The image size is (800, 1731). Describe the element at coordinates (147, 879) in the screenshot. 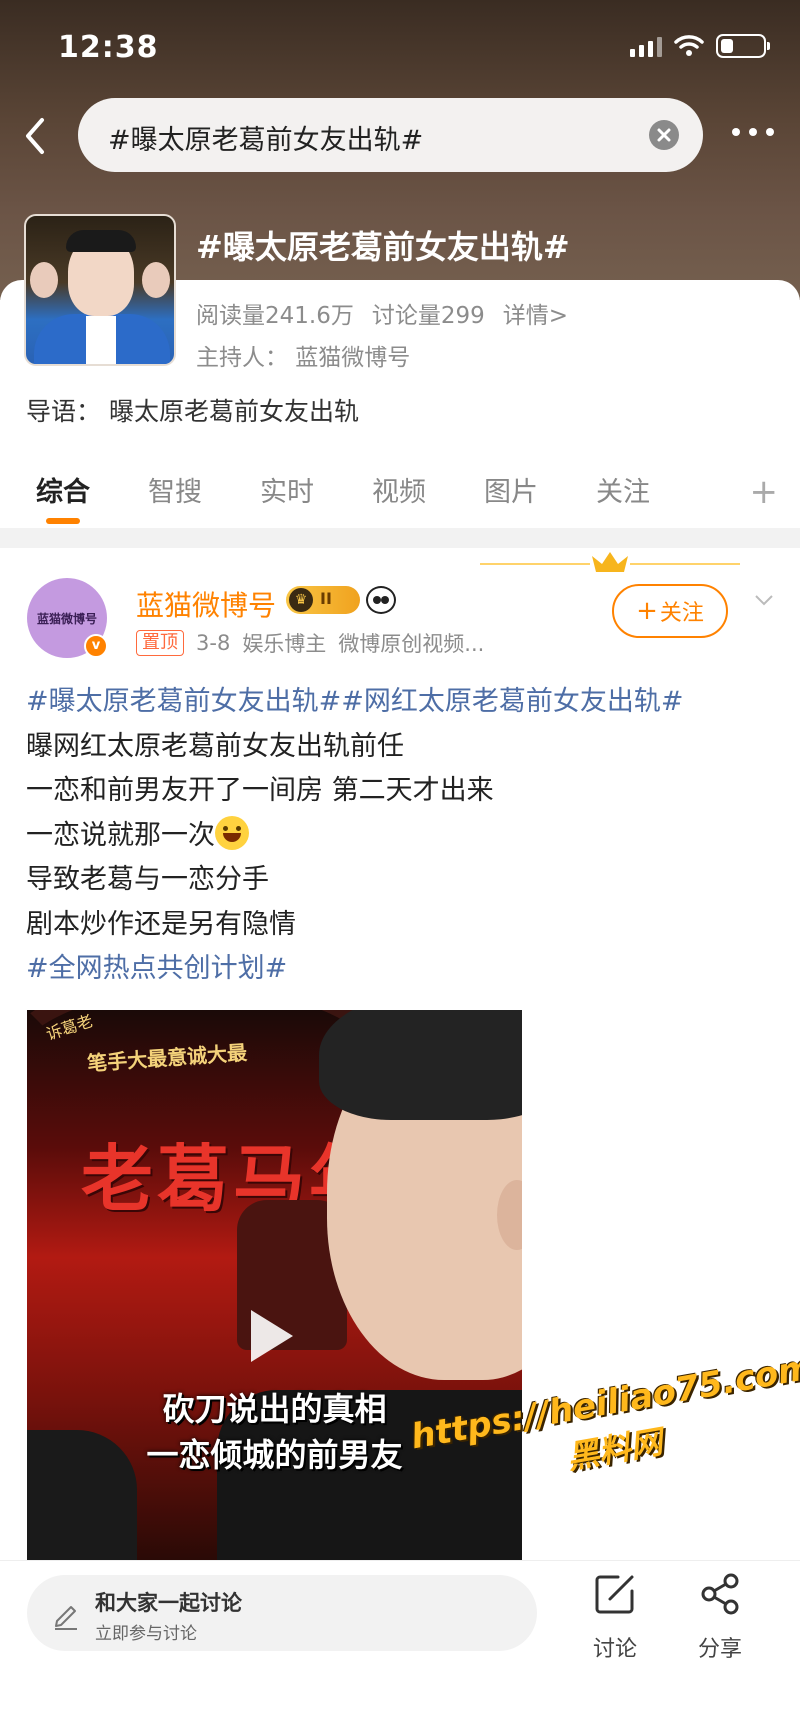

I see `post-line: 导致老葛与一恋分手` at that location.